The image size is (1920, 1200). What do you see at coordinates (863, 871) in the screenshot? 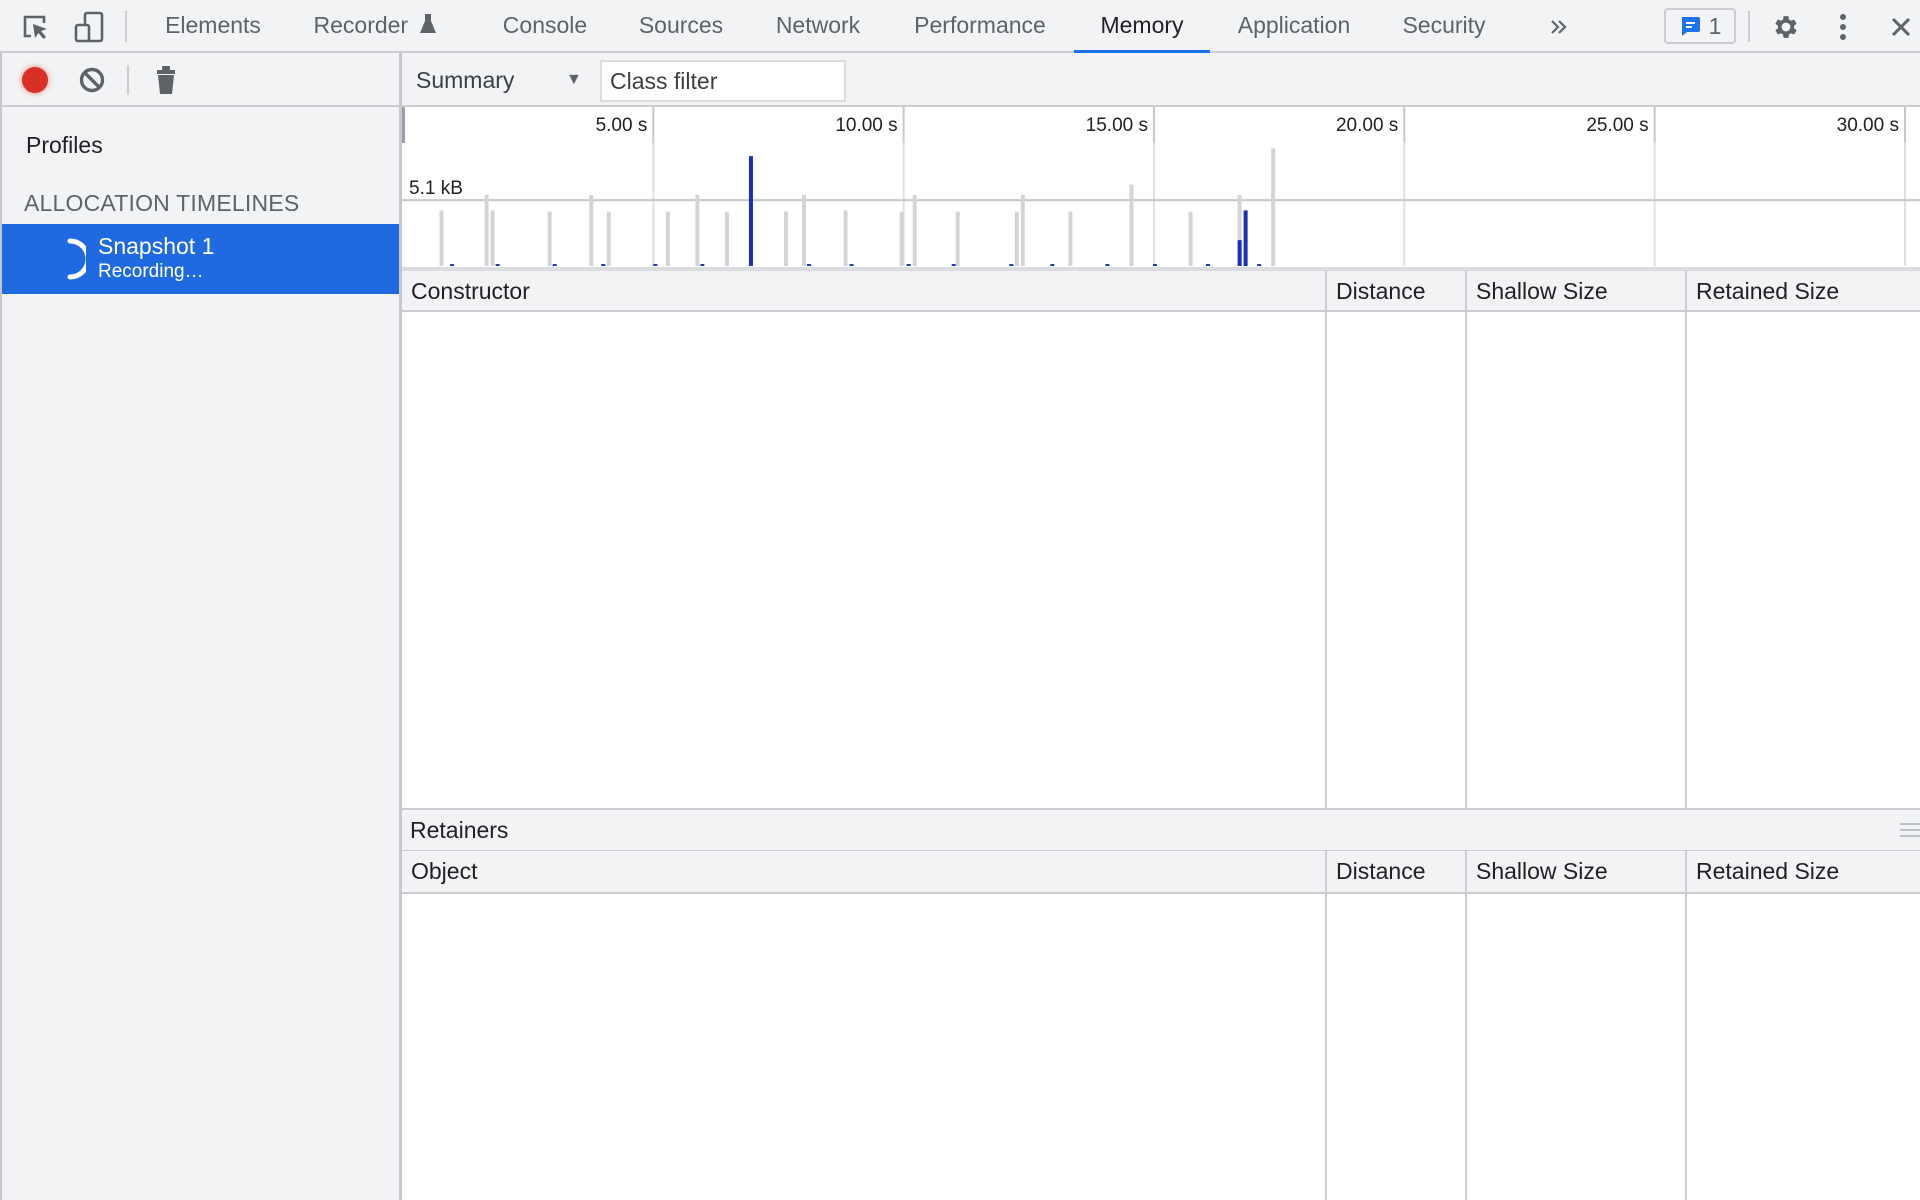
I see `column-header-object: Object` at bounding box center [863, 871].